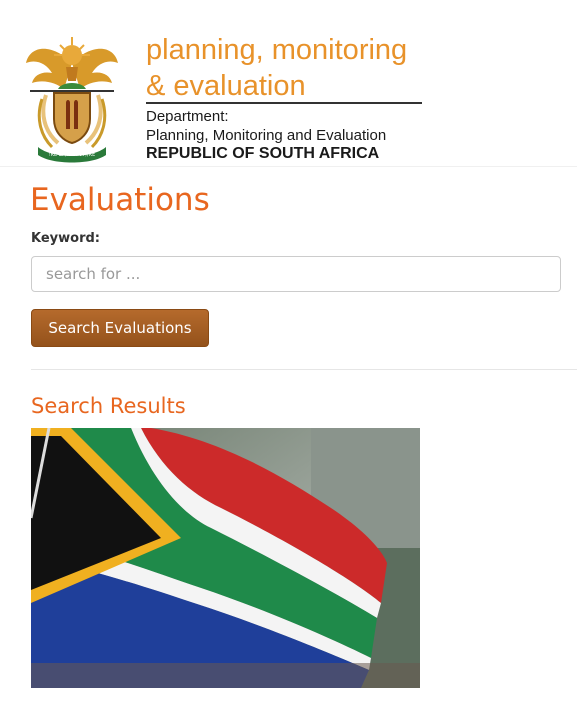 Image resolution: width=577 pixels, height=715 pixels. Describe the element at coordinates (277, 50) in the screenshot. I see `brand-name-line1: planning, monitoring` at that location.